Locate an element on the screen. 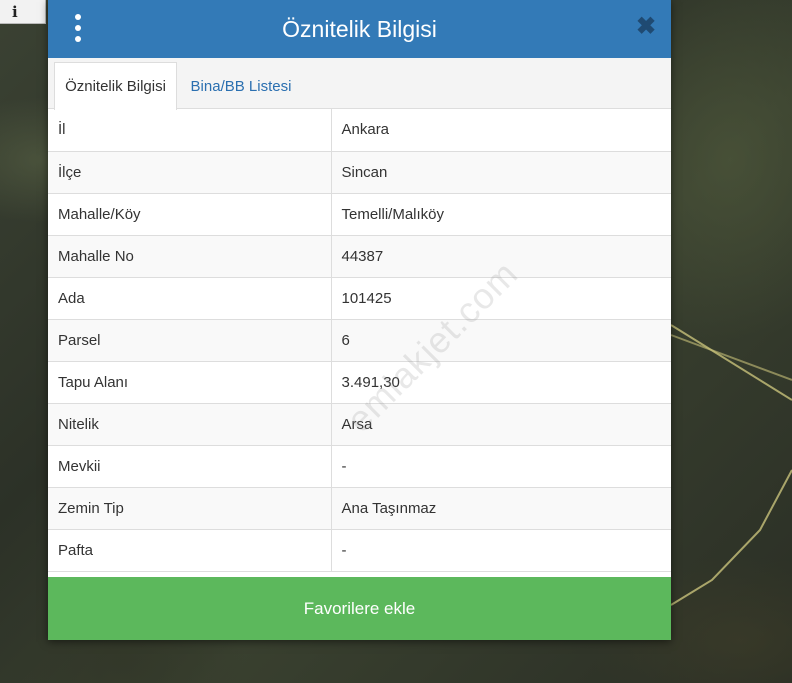  attribute-value: Ankara is located at coordinates (501, 130).